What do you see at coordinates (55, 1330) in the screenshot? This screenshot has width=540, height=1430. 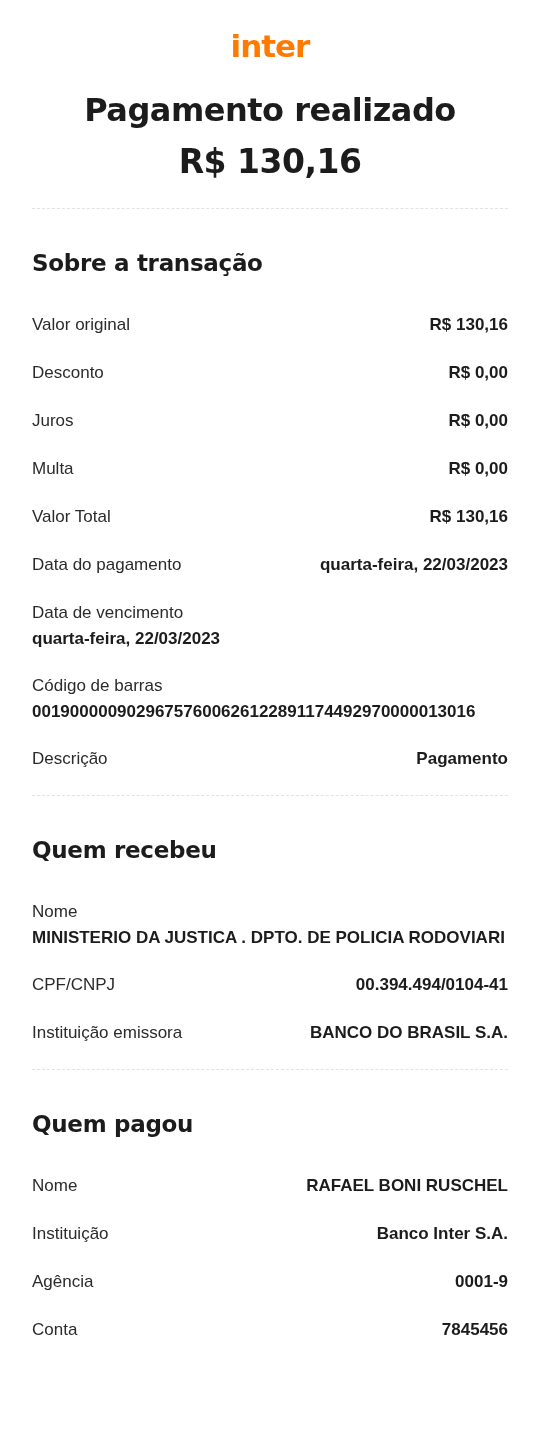 I see `field-label: Conta` at bounding box center [55, 1330].